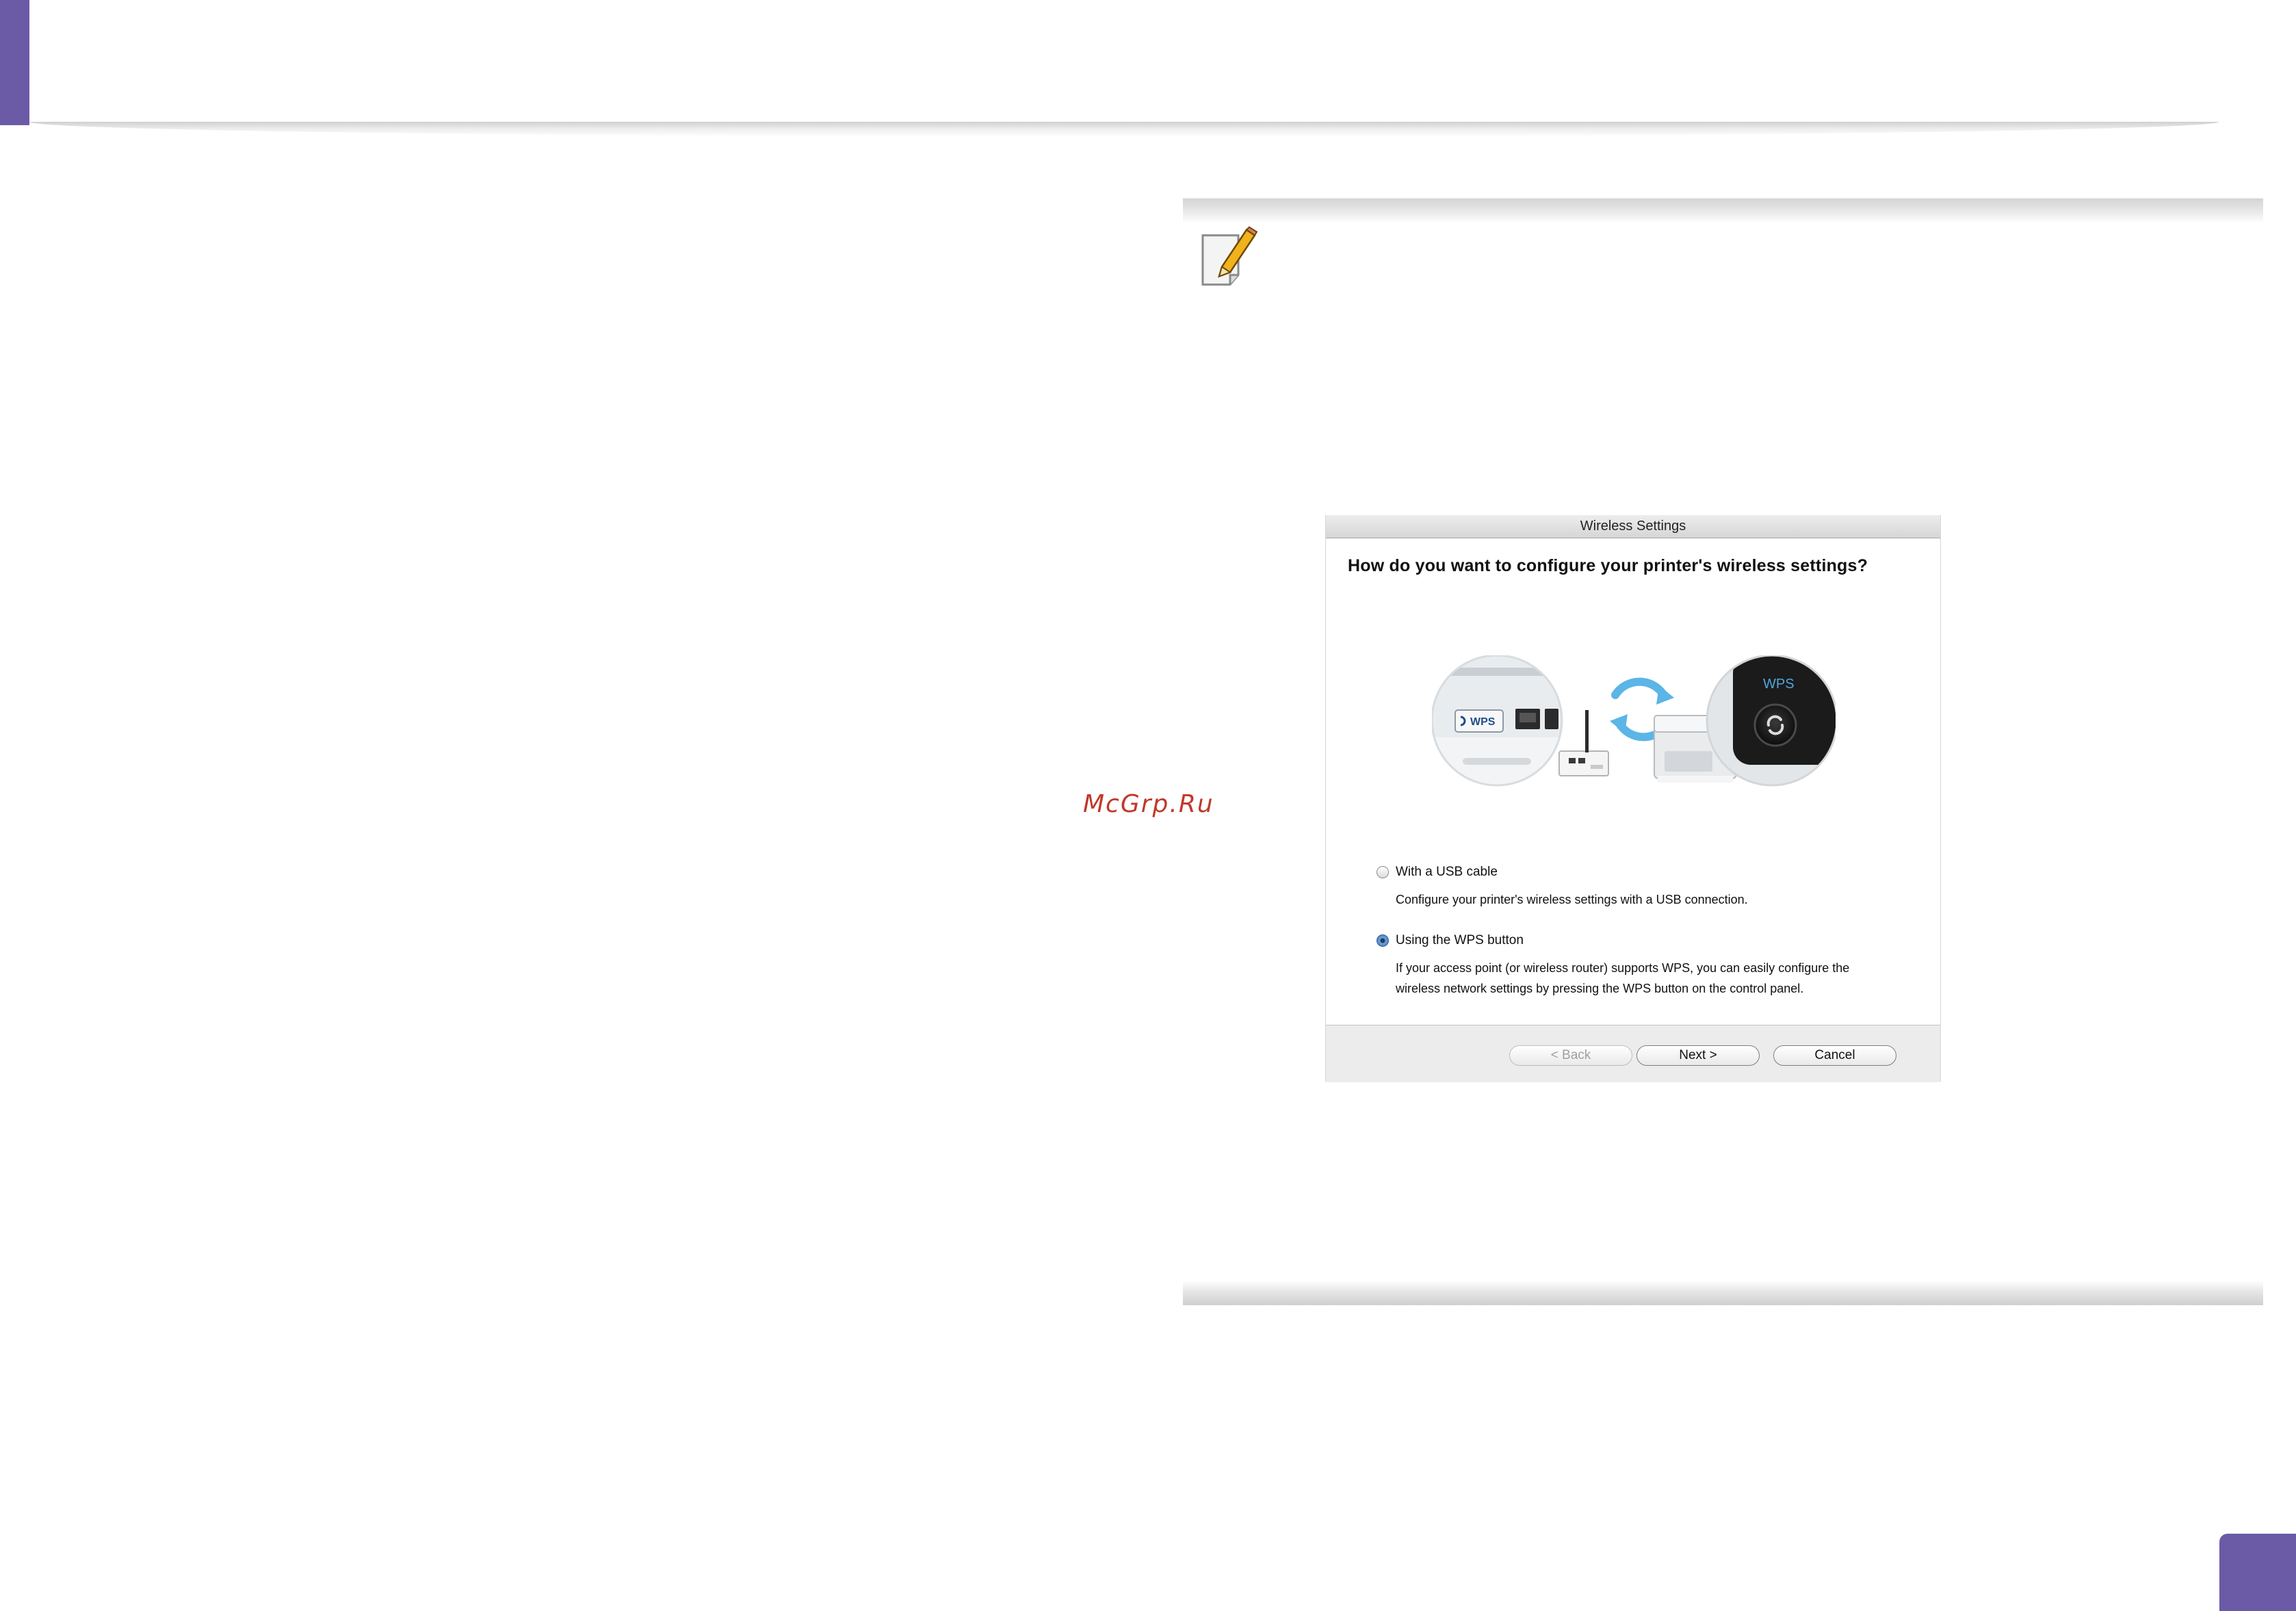 Image resolution: width=2296 pixels, height=1611 pixels. Describe the element at coordinates (1698, 1055) in the screenshot. I see `next-button: Next >` at that location.